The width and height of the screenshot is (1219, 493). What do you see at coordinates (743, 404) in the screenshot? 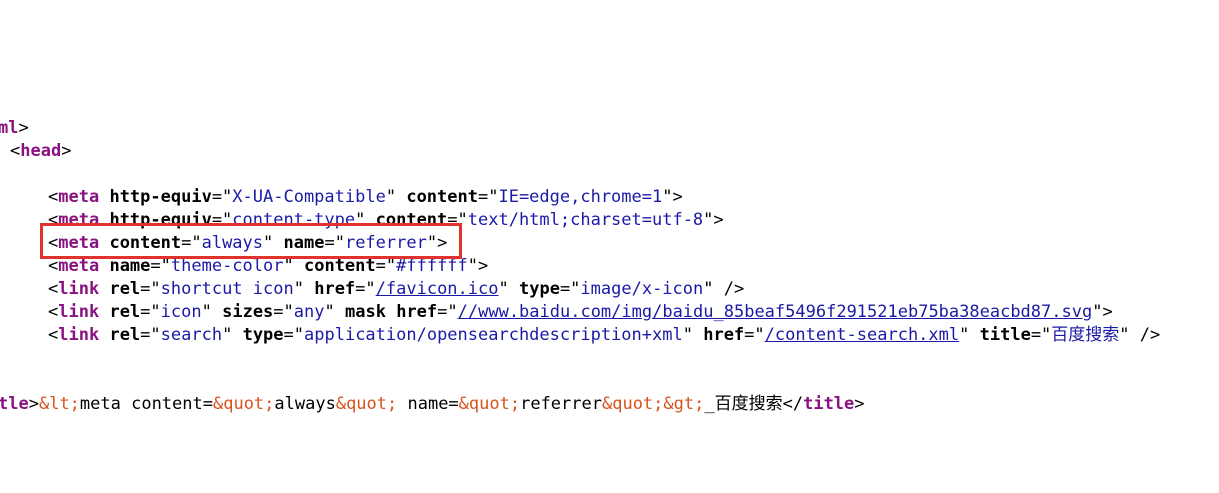
I see `title-text: _百度搜索` at bounding box center [743, 404].